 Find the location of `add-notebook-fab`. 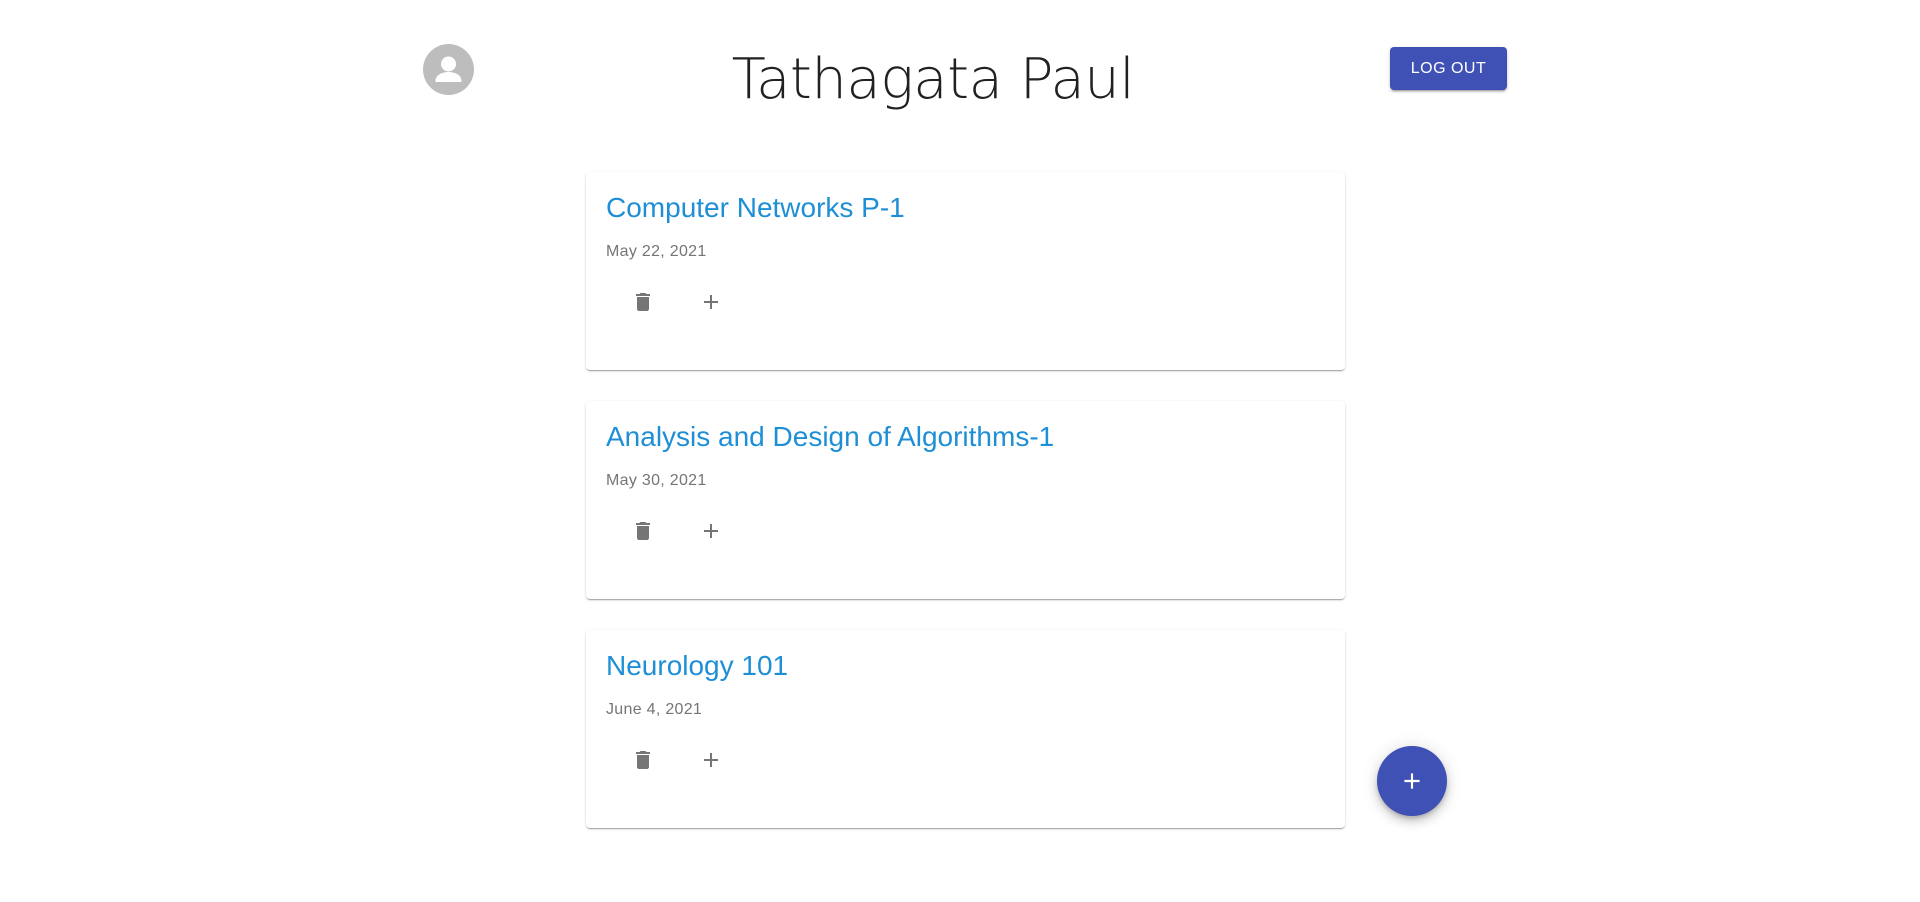

add-notebook-fab is located at coordinates (1412, 781).